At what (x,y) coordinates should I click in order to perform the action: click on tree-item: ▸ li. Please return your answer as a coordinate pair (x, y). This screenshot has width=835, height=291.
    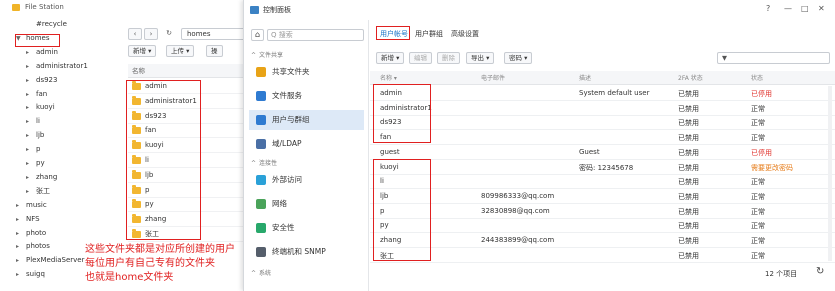
    Looking at the image, I should click on (33, 121).